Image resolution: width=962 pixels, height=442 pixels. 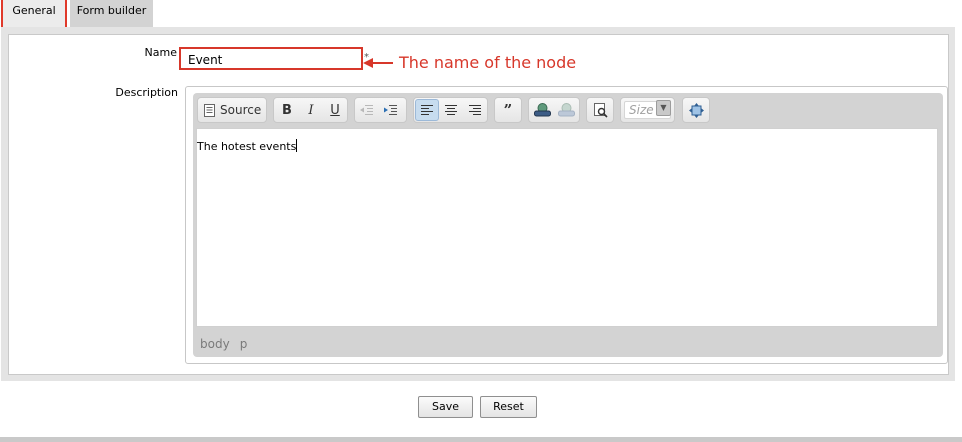 I want to click on toolbar-group-indent, so click(x=380, y=110).